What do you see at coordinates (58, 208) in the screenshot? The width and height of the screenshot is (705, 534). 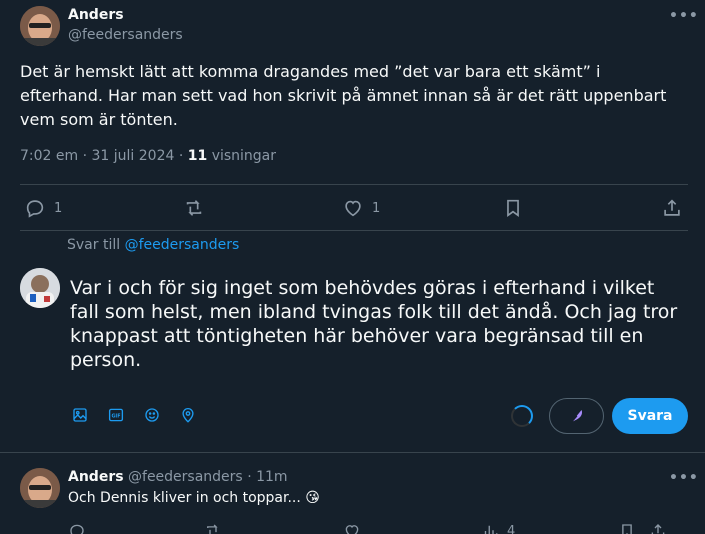 I see `reply-count: 1` at bounding box center [58, 208].